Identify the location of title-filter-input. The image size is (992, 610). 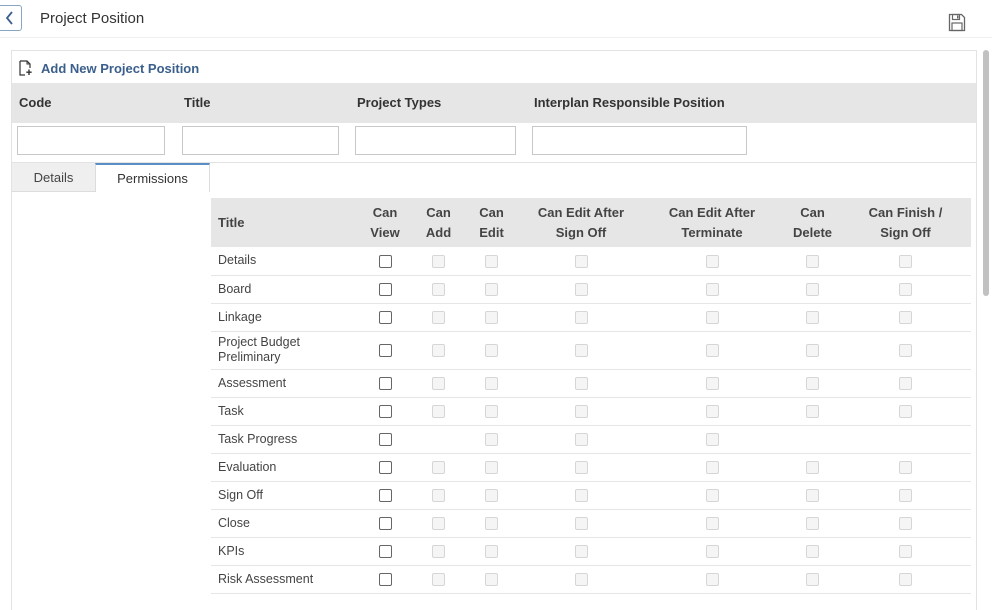
(260, 140).